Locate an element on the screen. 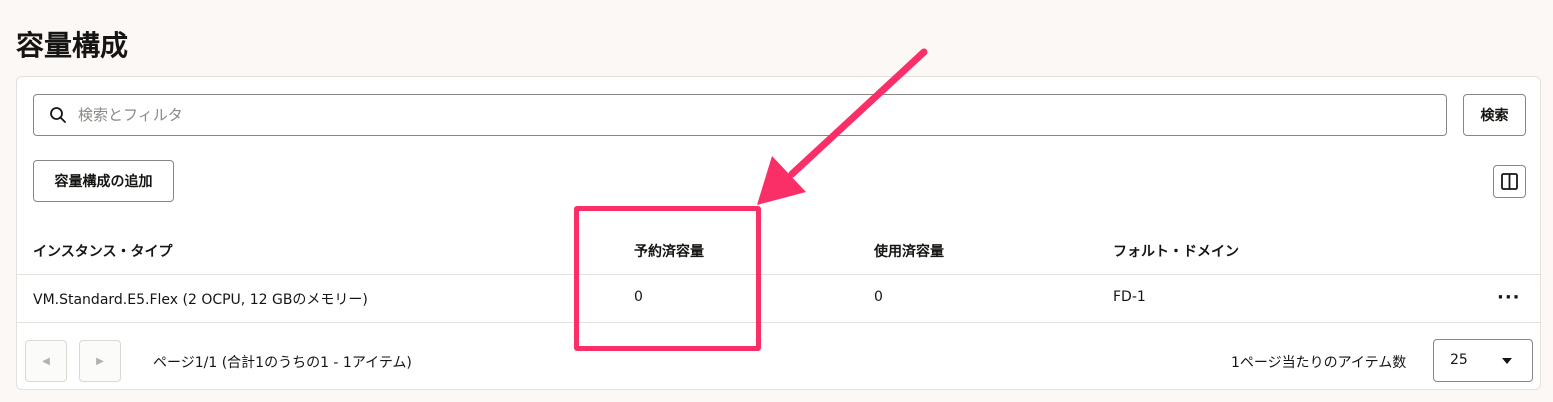 This screenshot has width=1553, height=402. cell-instance-type: VM.Standard.E5.Flex (2 OCPU, 12 GBのメモリー) is located at coordinates (200, 300).